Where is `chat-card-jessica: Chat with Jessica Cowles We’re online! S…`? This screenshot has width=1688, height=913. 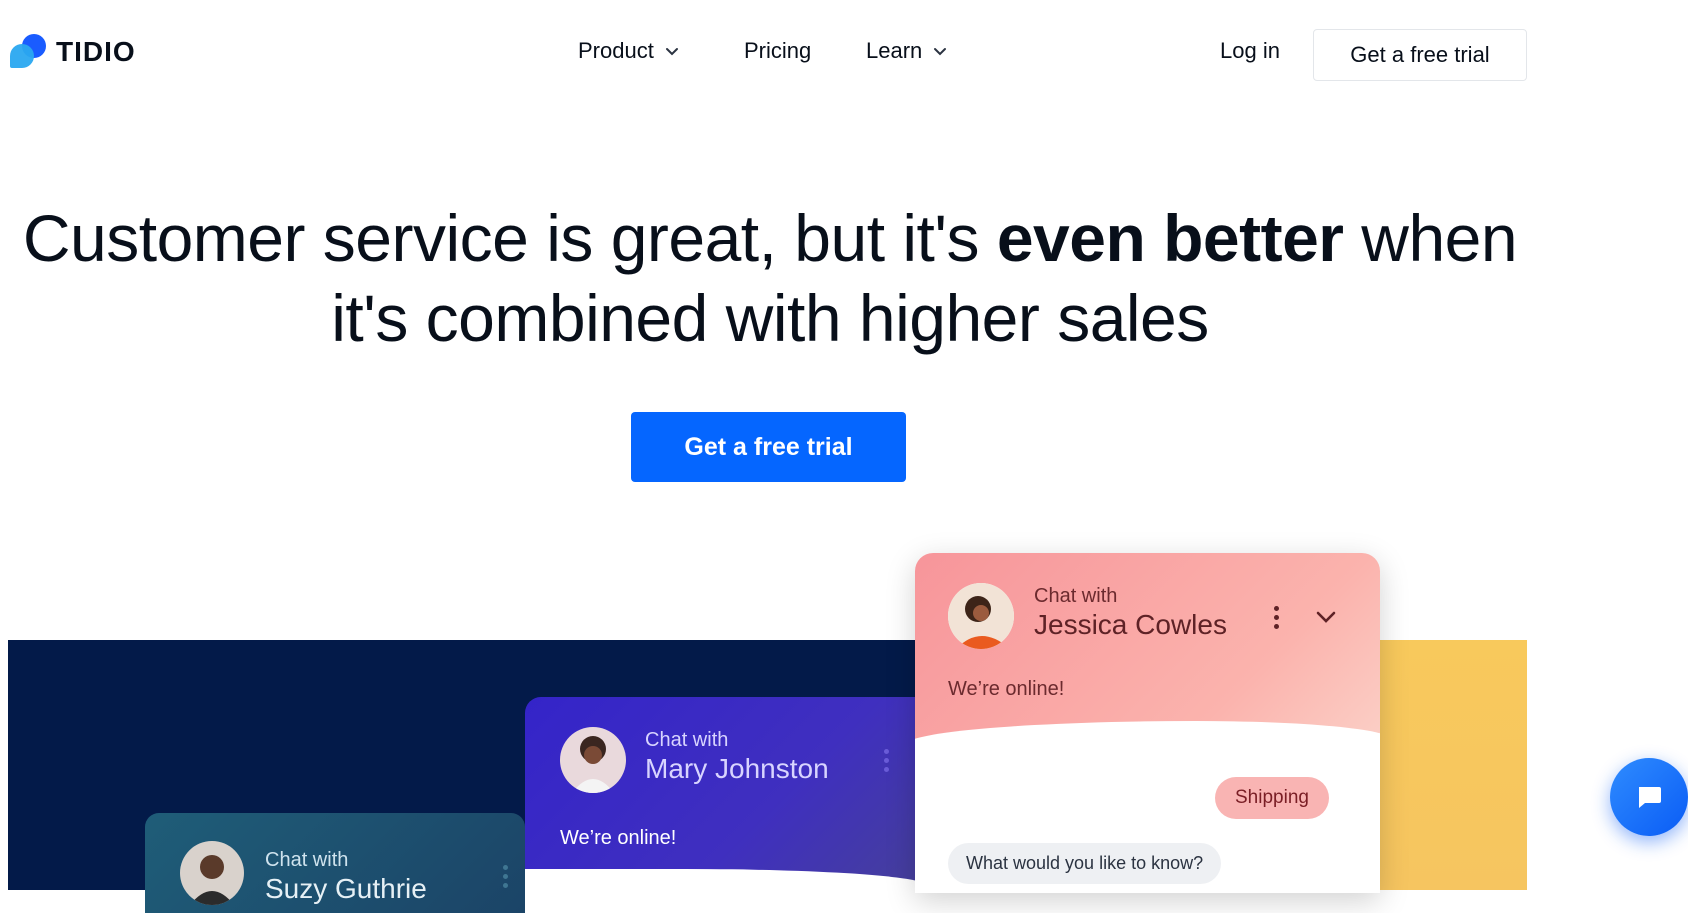 chat-card-jessica: Chat with Jessica Cowles We’re online! S… is located at coordinates (1147, 723).